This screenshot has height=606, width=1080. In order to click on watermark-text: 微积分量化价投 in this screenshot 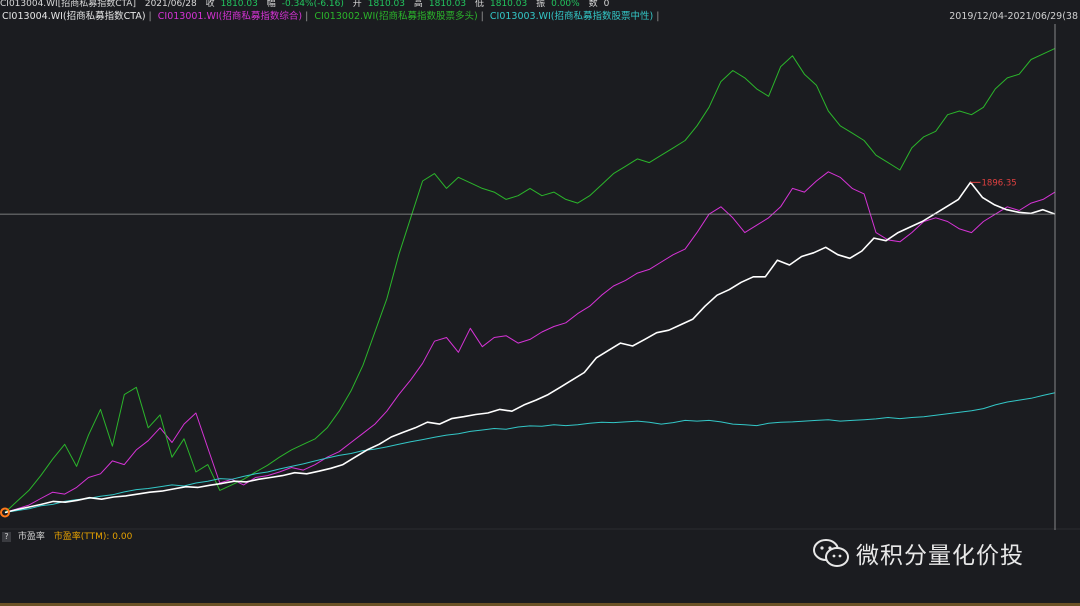, I will do `click(940, 556)`.